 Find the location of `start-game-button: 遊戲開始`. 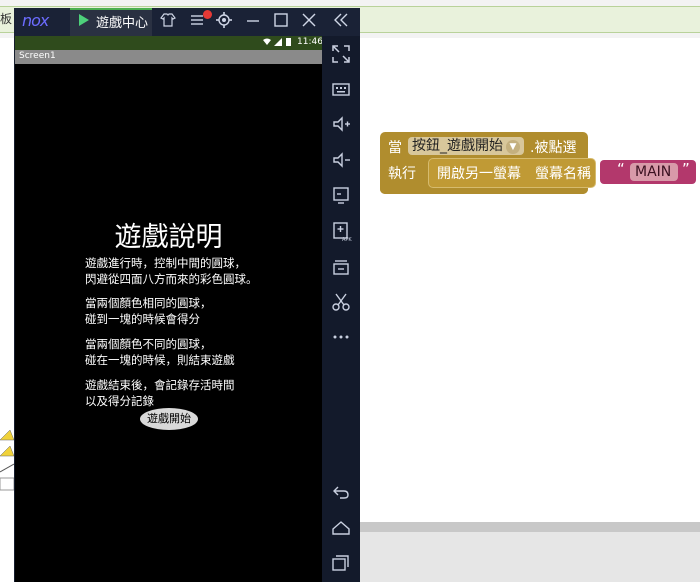

start-game-button: 遊戲開始 is located at coordinates (169, 419).